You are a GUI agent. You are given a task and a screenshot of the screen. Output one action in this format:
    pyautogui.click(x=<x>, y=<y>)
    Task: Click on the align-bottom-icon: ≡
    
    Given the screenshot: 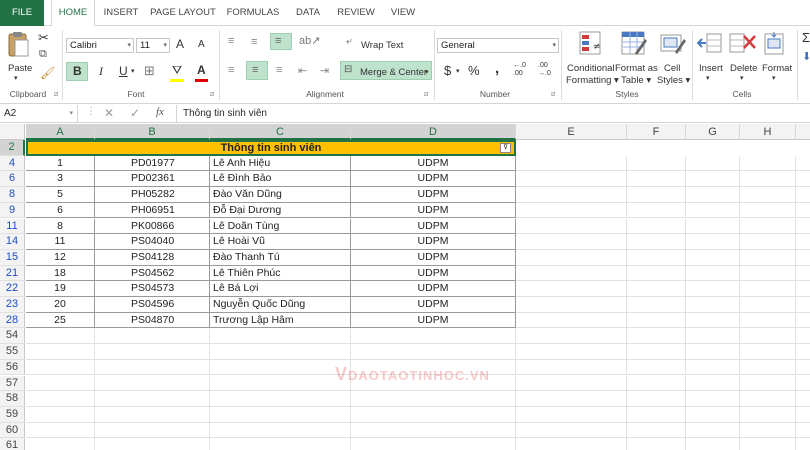 What is the action you would take?
    pyautogui.click(x=278, y=41)
    